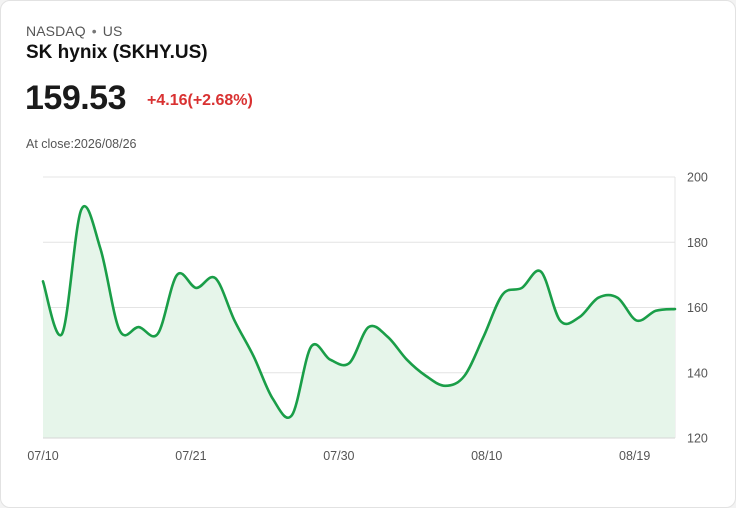  What do you see at coordinates (42, 456) in the screenshot?
I see `x-tick-label: 07/10` at bounding box center [42, 456].